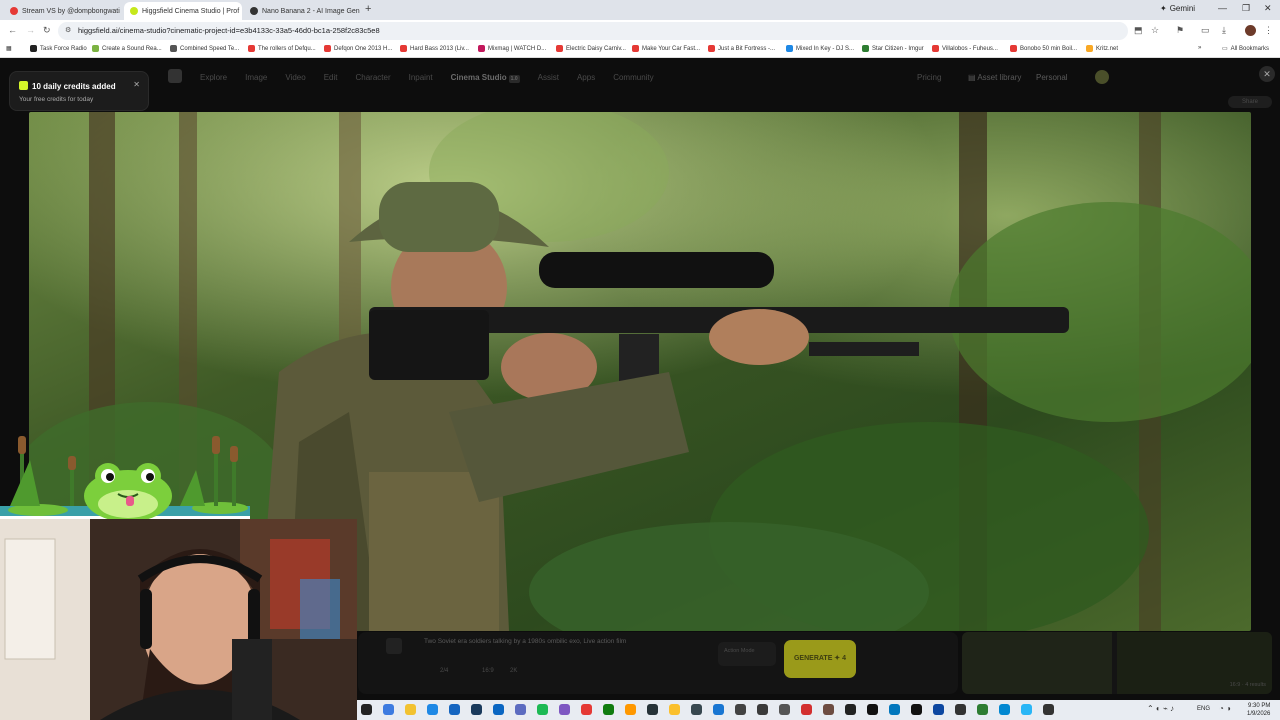  What do you see at coordinates (586, 77) in the screenshot?
I see `nav-apps: Apps` at bounding box center [586, 77].